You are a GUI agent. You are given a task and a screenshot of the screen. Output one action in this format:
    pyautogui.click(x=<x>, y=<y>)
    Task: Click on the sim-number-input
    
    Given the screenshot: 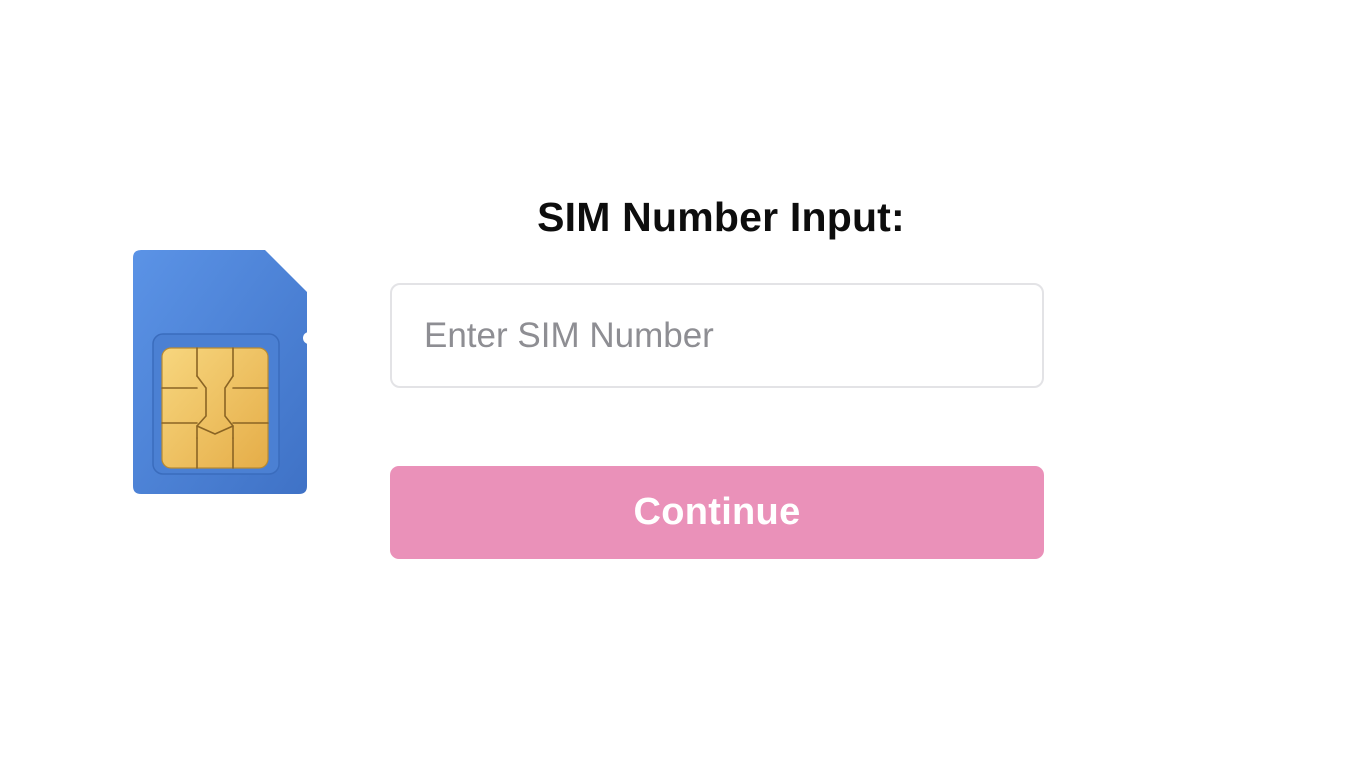 What is the action you would take?
    pyautogui.click(x=717, y=335)
    